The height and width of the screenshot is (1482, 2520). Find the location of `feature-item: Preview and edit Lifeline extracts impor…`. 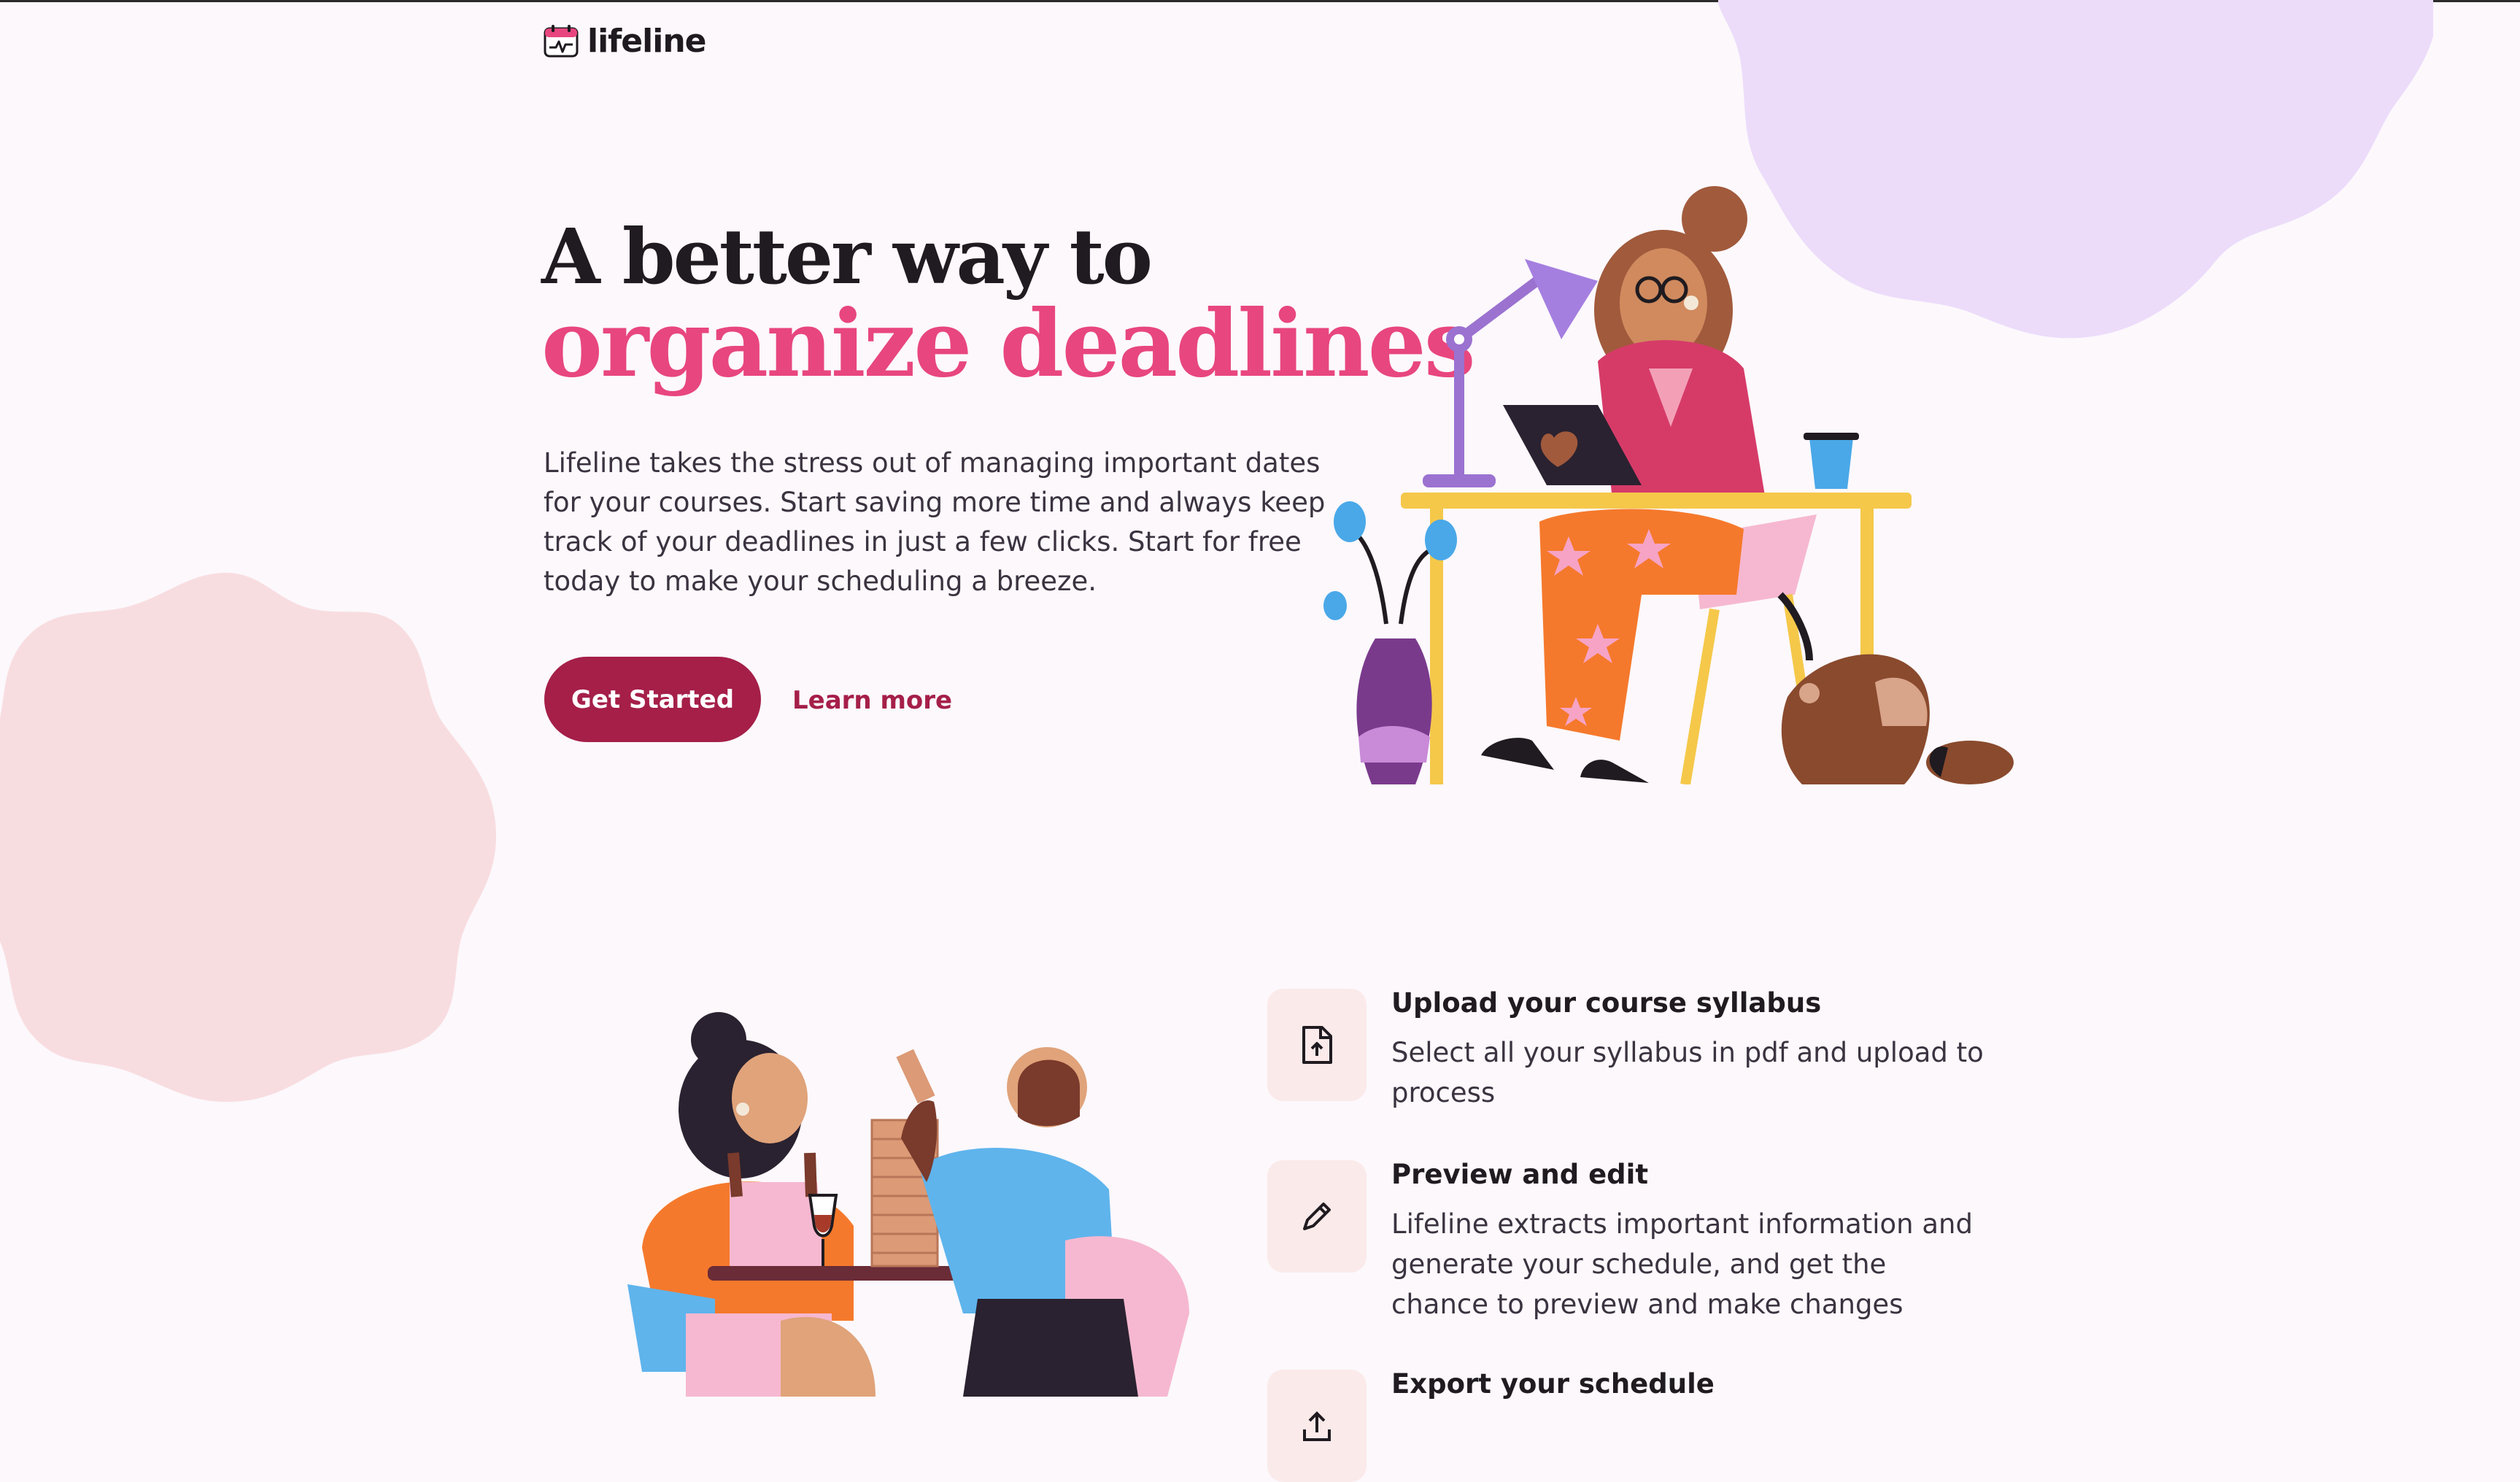

feature-item: Preview and edit Lifeline extracts impor… is located at coordinates (1632, 1247).